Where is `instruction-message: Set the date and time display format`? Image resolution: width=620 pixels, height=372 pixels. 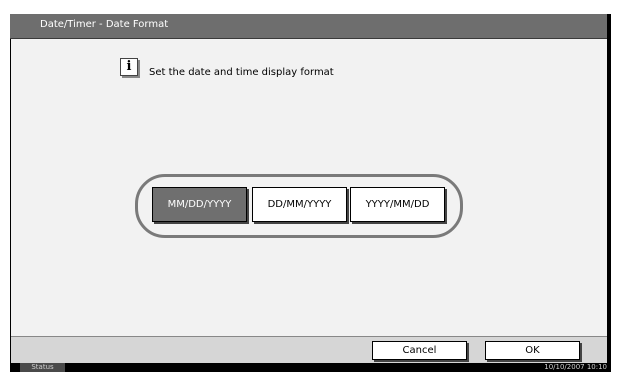
instruction-message: Set the date and time display format is located at coordinates (241, 72).